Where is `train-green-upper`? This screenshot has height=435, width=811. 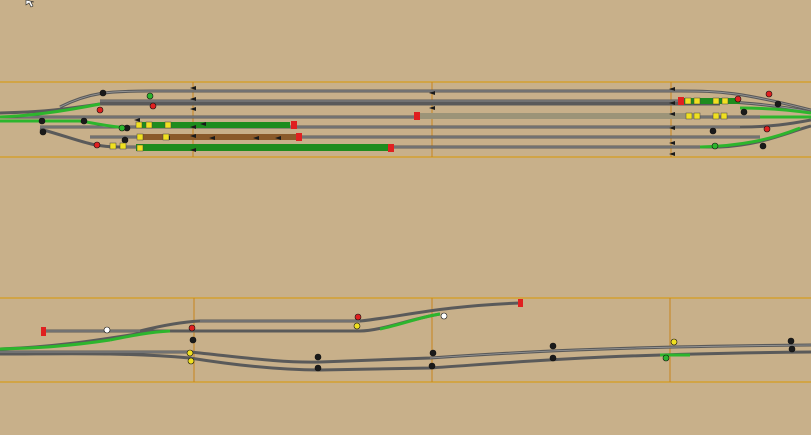 train-green-upper is located at coordinates (214, 125).